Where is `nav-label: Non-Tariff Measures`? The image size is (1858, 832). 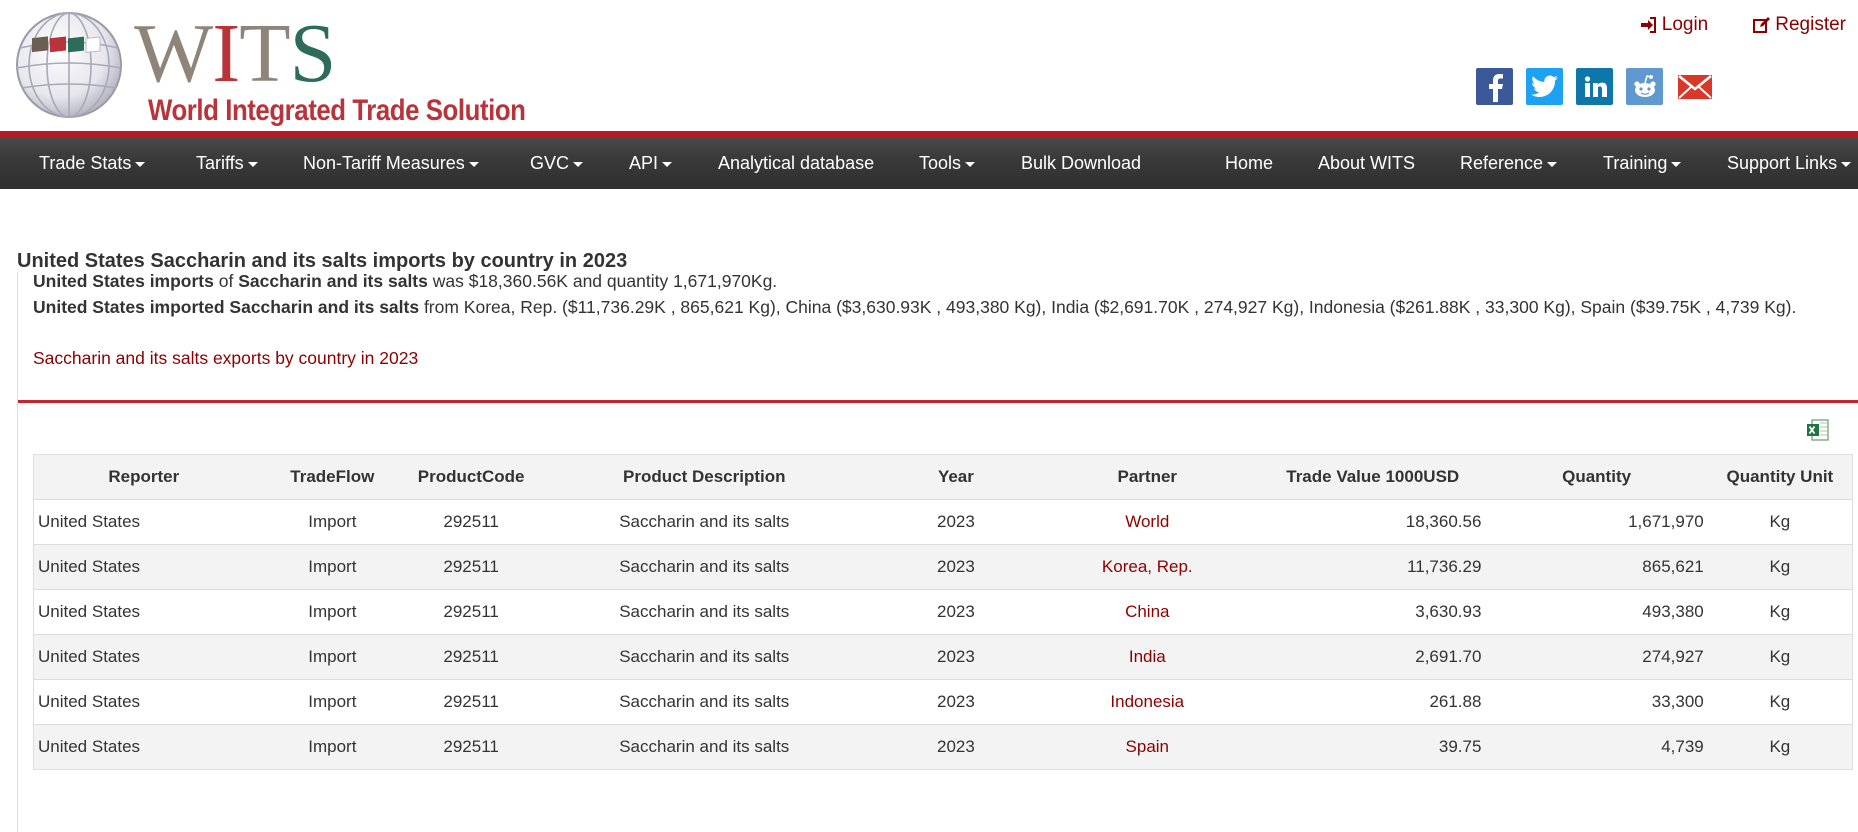
nav-label: Non-Tariff Measures is located at coordinates (384, 163).